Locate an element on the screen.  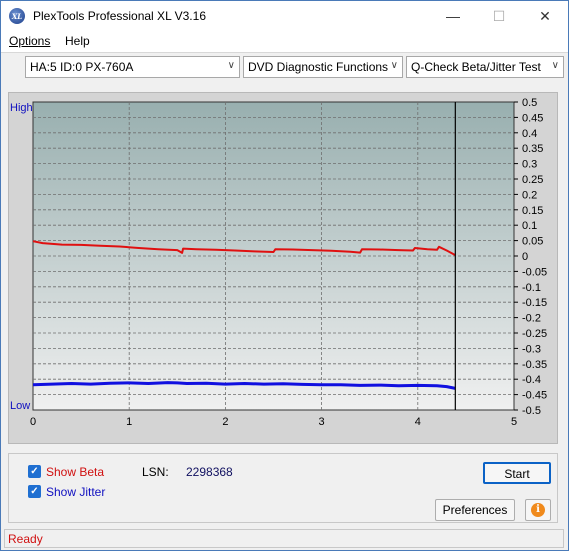
x-tick-label: 2 is located at coordinates (225, 422).